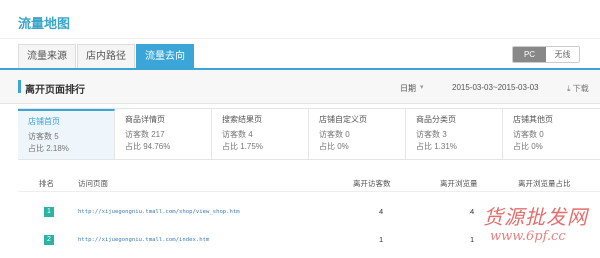  What do you see at coordinates (55, 90) in the screenshot?
I see `section-title: 离开页面排行` at bounding box center [55, 90].